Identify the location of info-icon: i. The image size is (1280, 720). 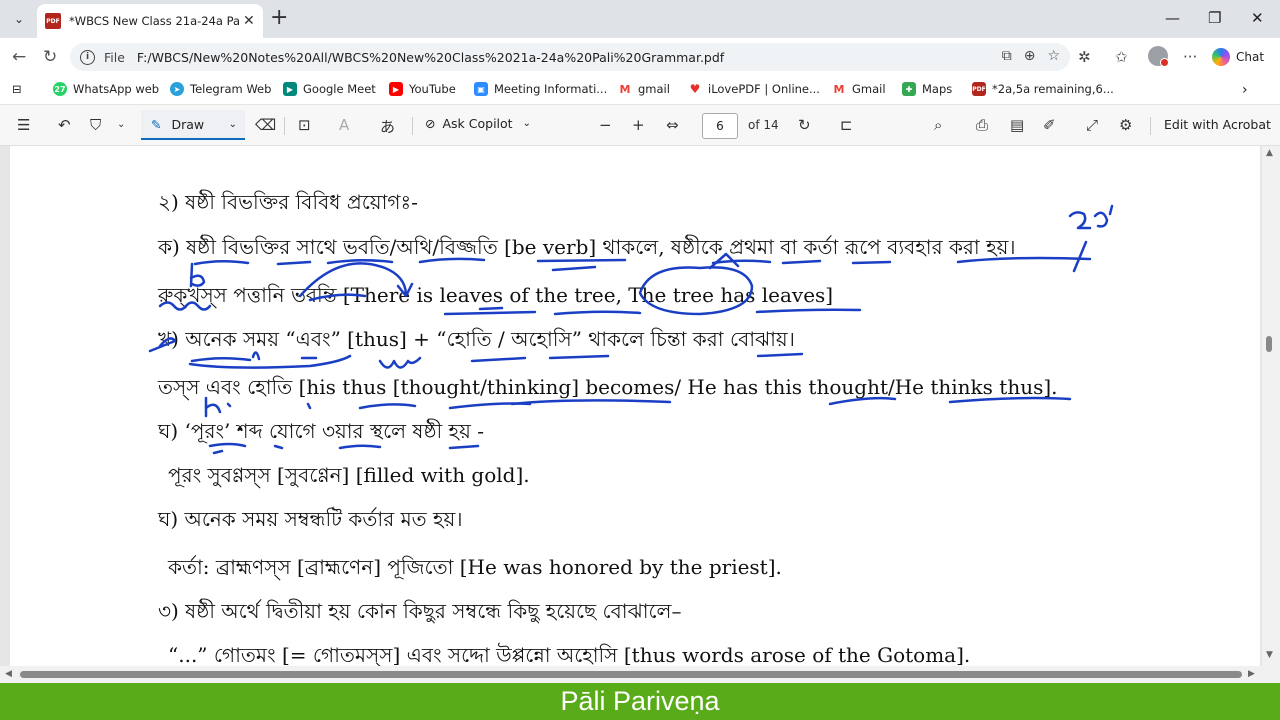
(87, 57).